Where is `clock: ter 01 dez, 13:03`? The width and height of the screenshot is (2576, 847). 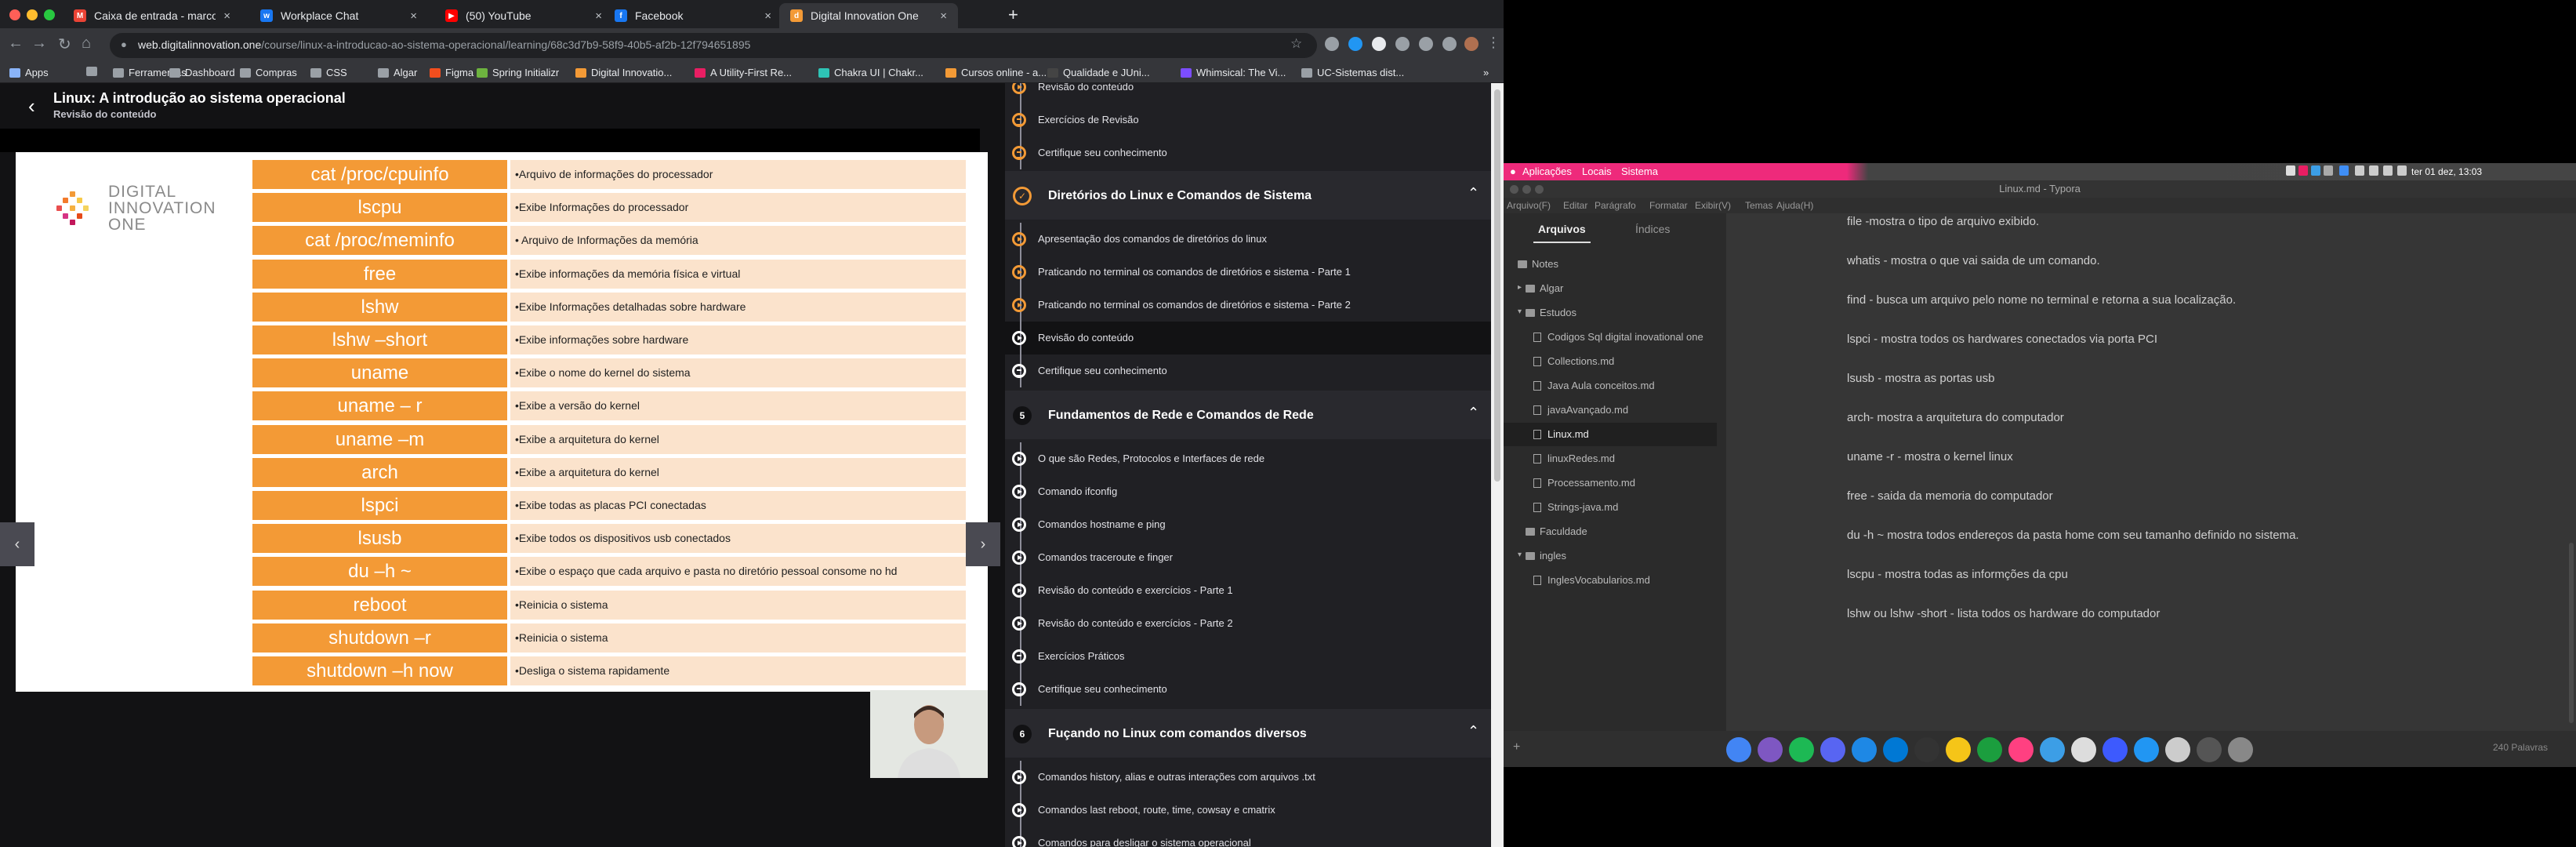 clock: ter 01 dez, 13:03 is located at coordinates (2447, 171).